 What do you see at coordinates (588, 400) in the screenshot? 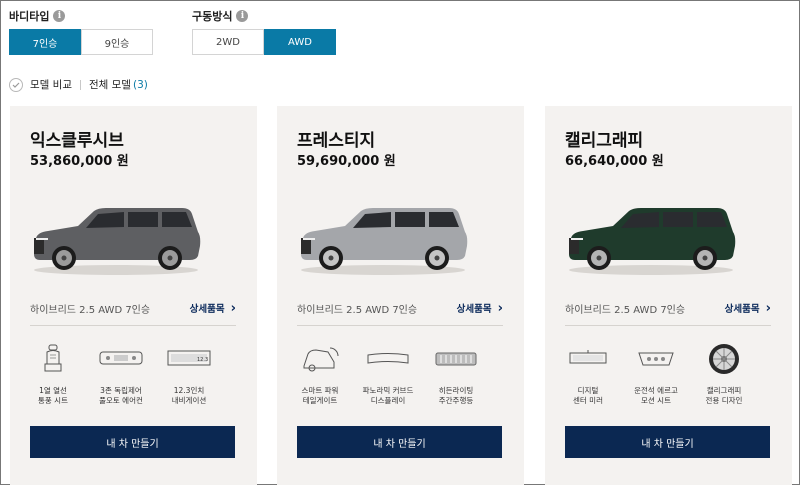
I see `feature-label-line: 센터 미러` at bounding box center [588, 400].